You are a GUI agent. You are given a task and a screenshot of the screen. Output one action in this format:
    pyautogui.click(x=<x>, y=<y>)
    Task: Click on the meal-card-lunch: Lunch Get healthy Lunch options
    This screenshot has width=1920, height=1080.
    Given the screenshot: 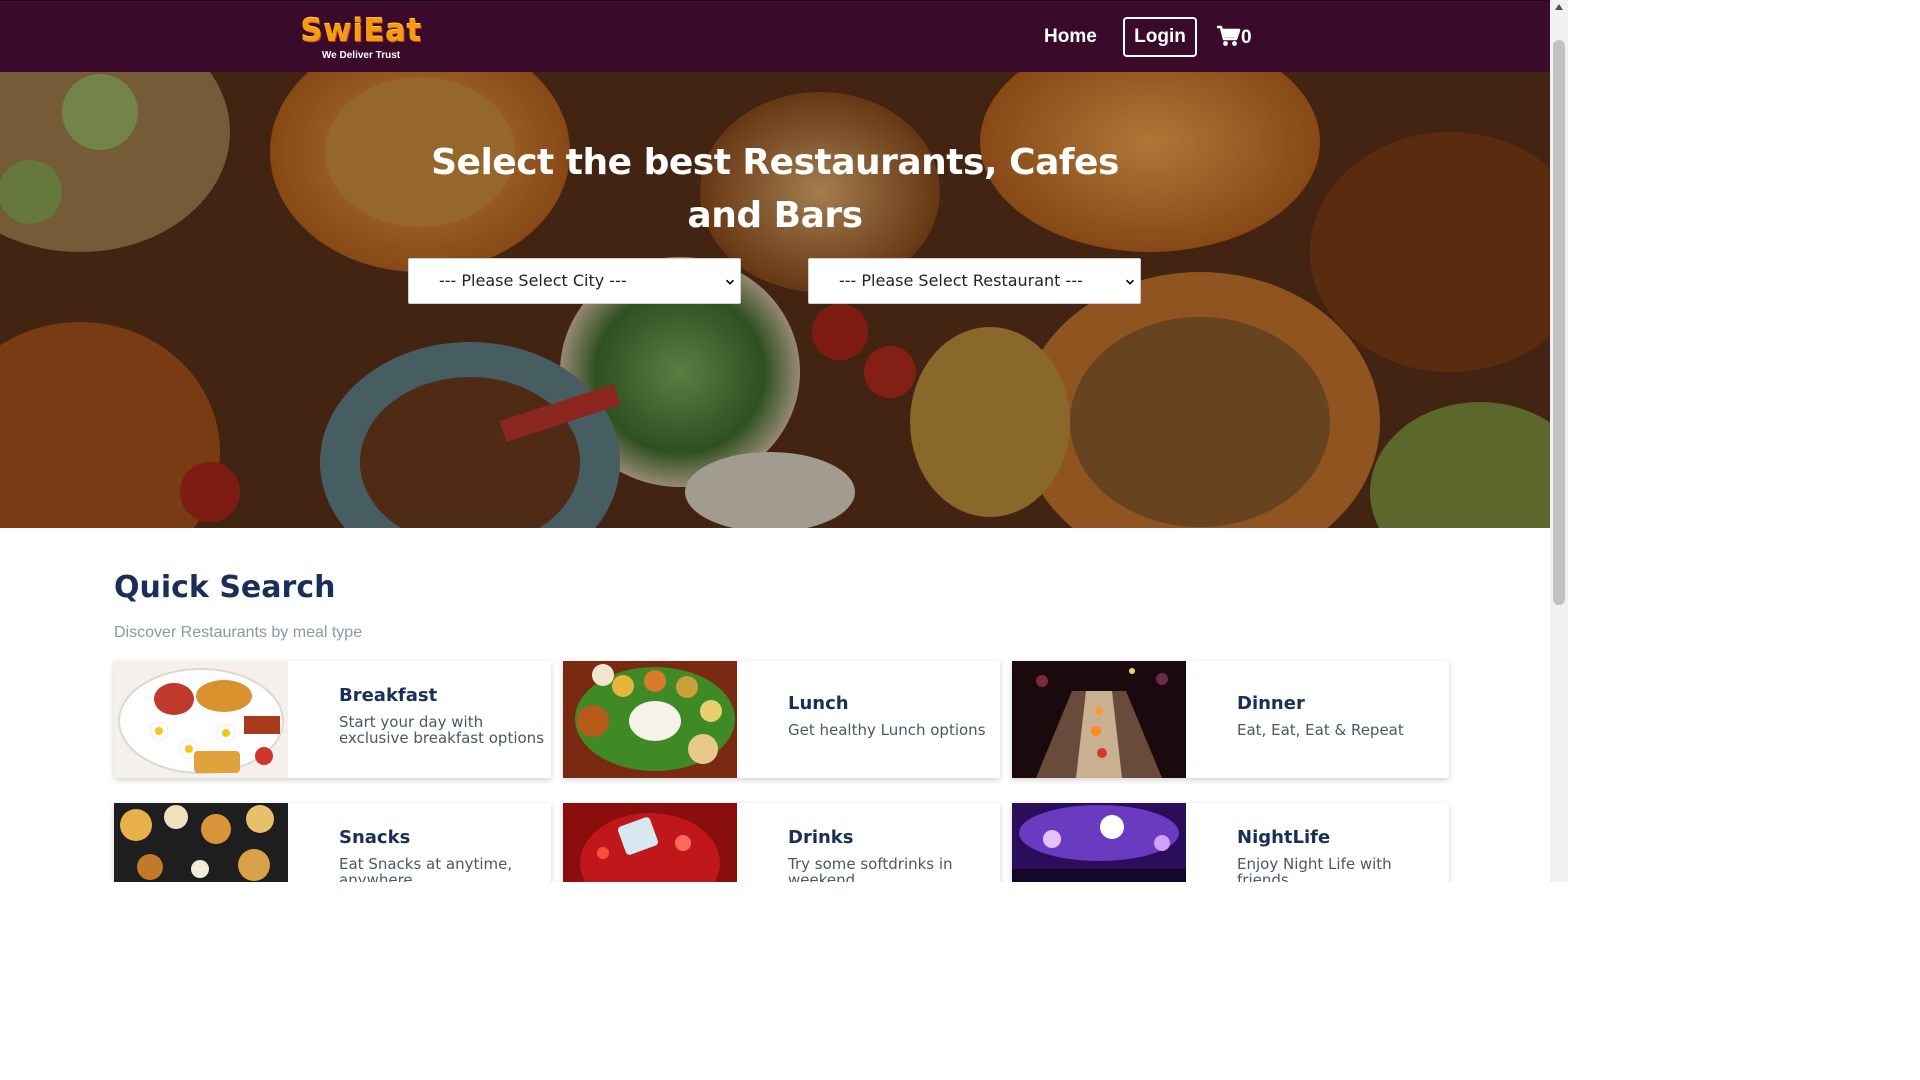 What is the action you would take?
    pyautogui.click(x=781, y=719)
    